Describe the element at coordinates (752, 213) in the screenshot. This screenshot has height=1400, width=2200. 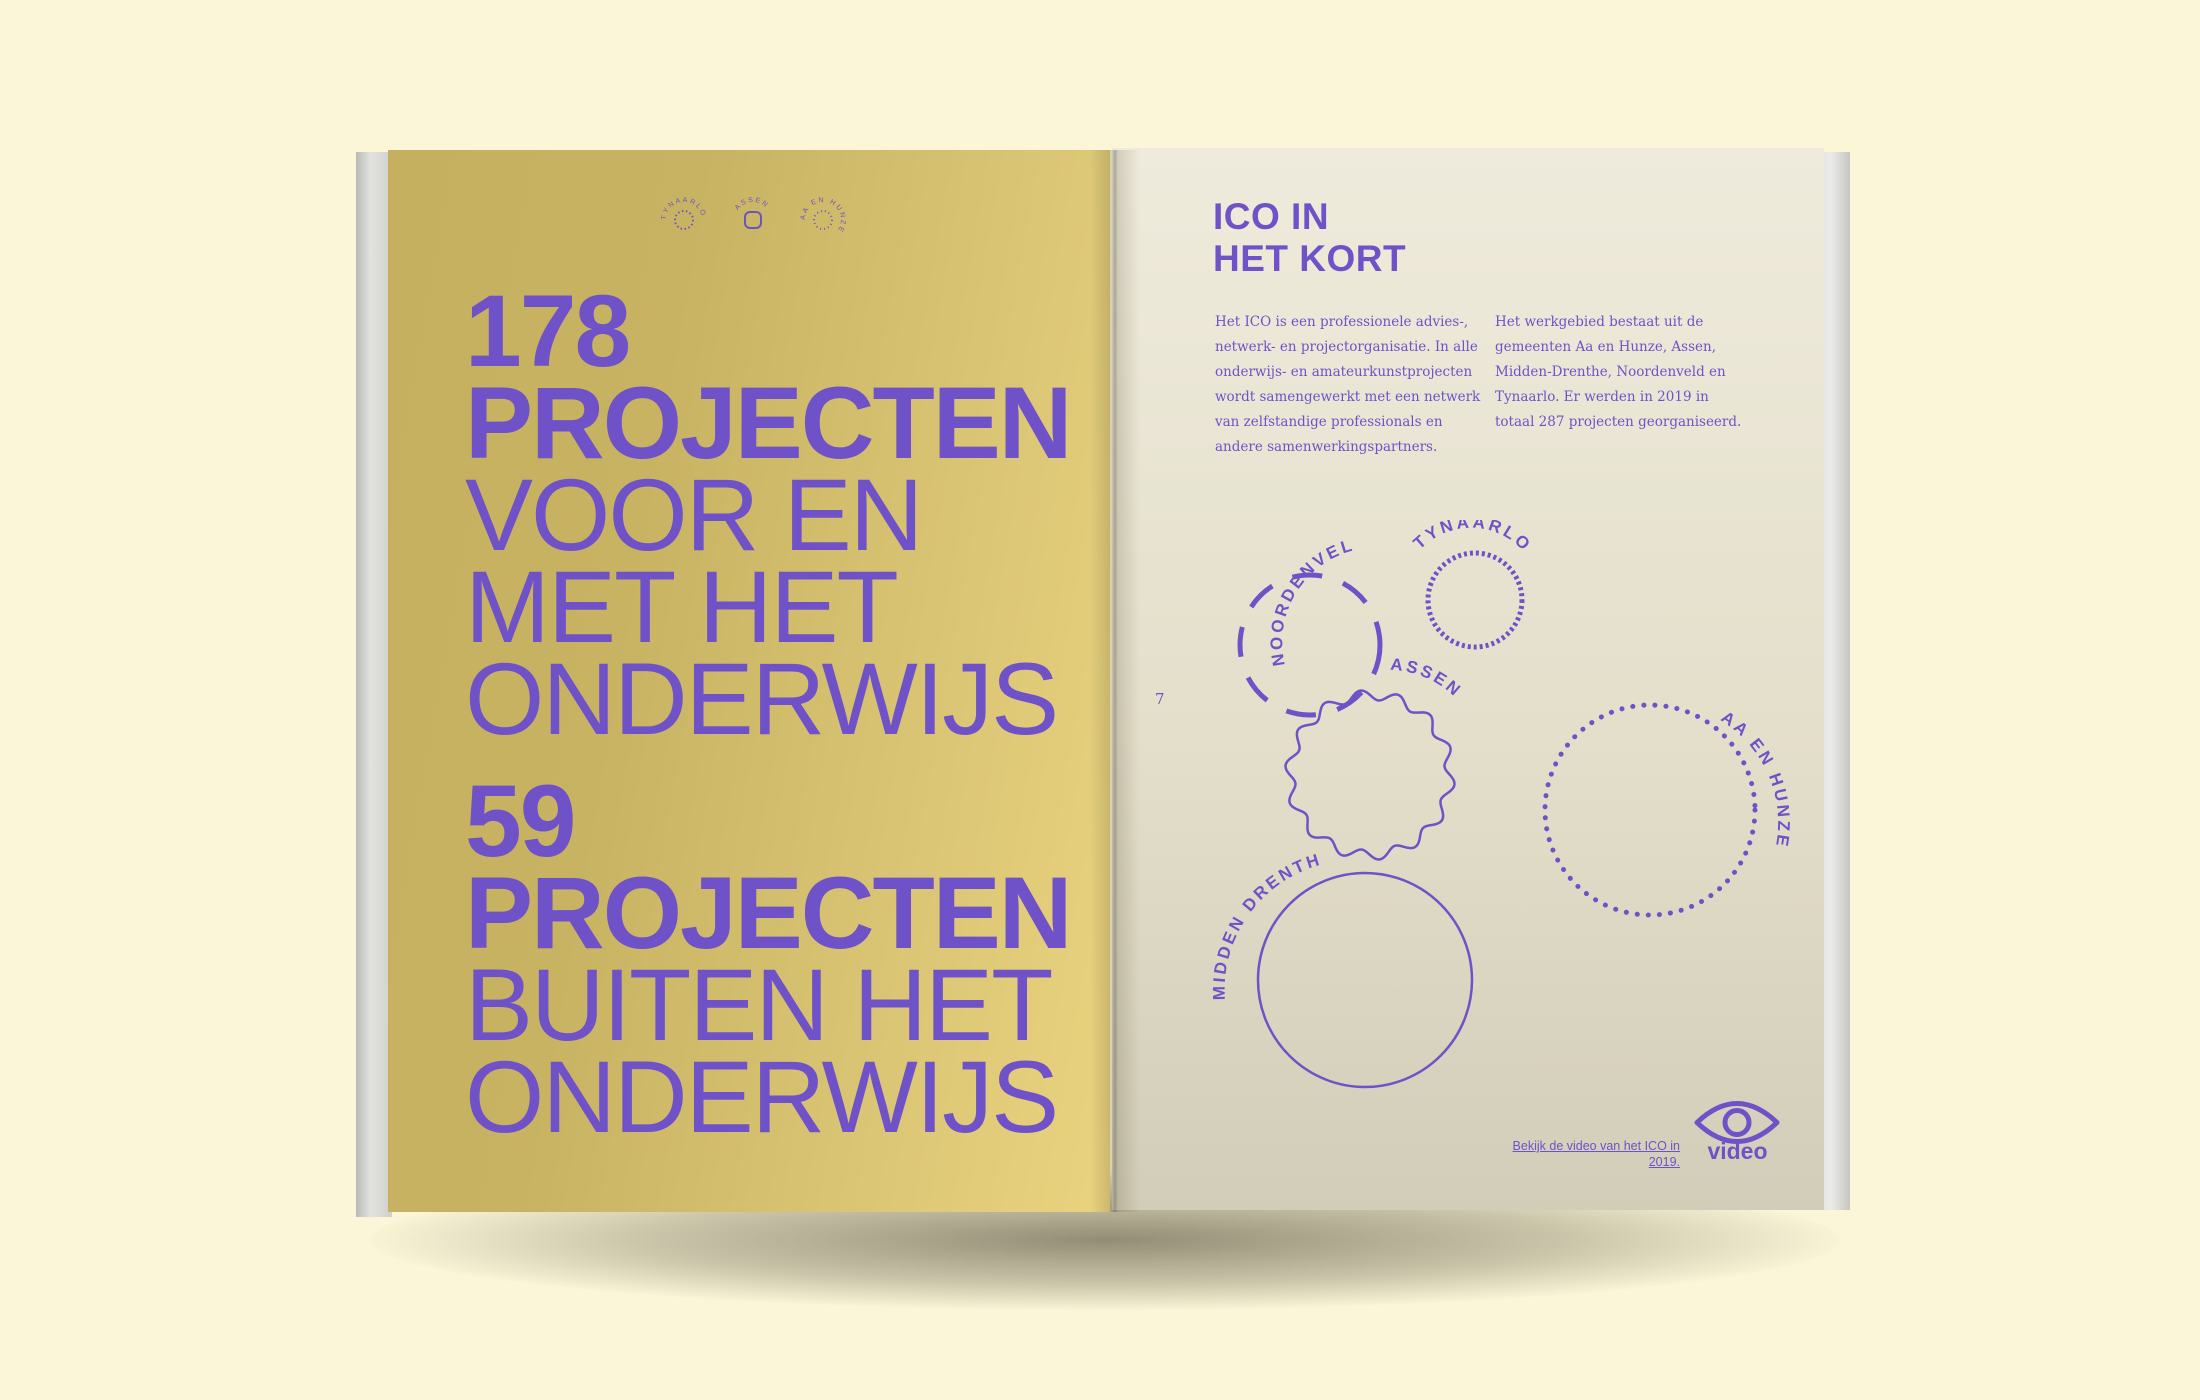
I see `mini-logo-assen: ASSEN` at that location.